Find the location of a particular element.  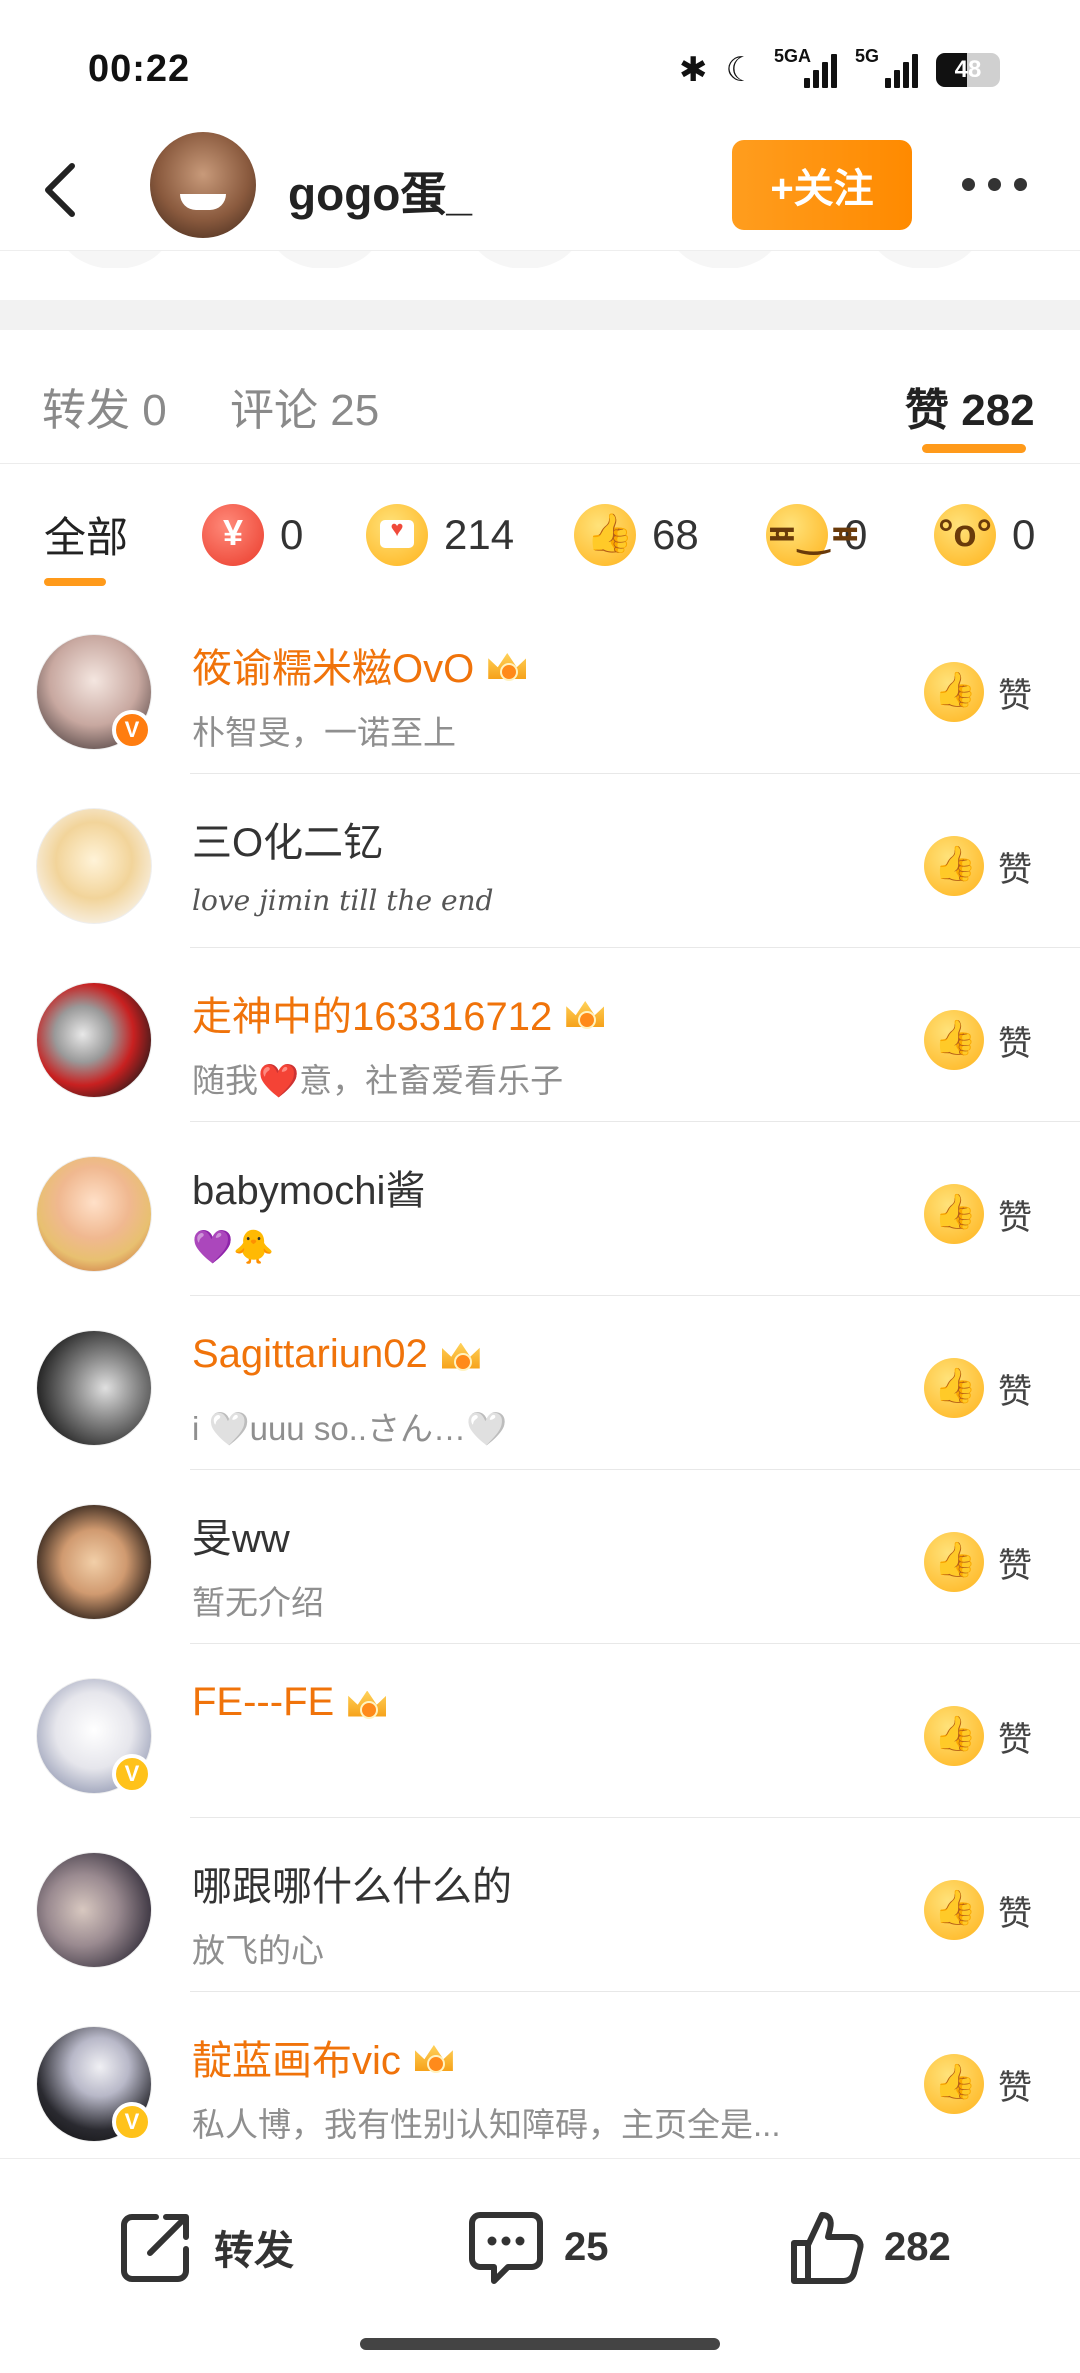

user-name: 靛蓝画布vic is located at coordinates (324, 2057).